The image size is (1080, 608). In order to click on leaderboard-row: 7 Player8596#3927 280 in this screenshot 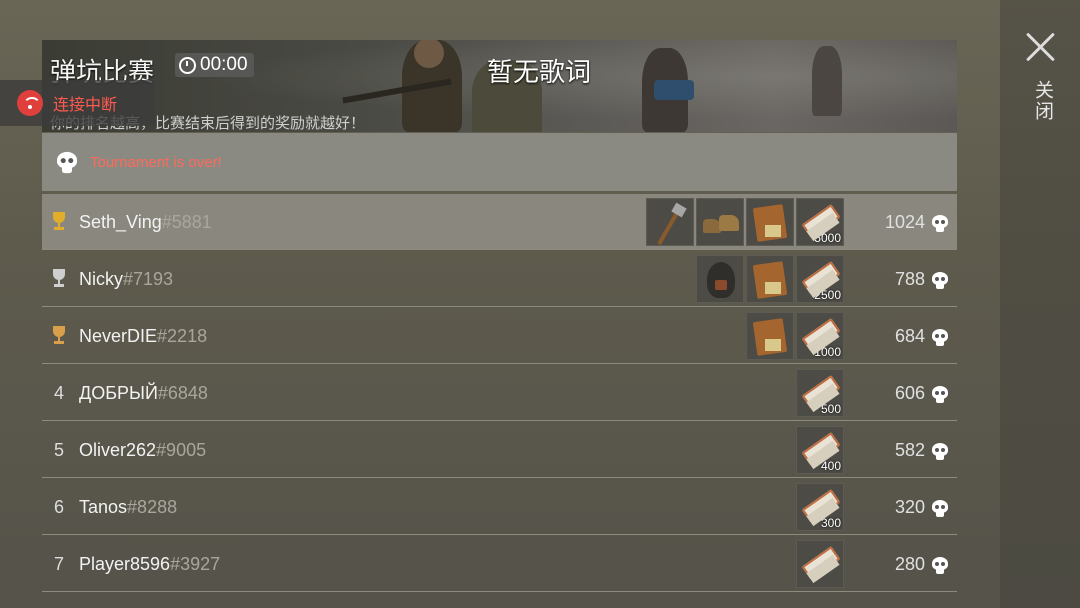, I will do `click(499, 564)`.